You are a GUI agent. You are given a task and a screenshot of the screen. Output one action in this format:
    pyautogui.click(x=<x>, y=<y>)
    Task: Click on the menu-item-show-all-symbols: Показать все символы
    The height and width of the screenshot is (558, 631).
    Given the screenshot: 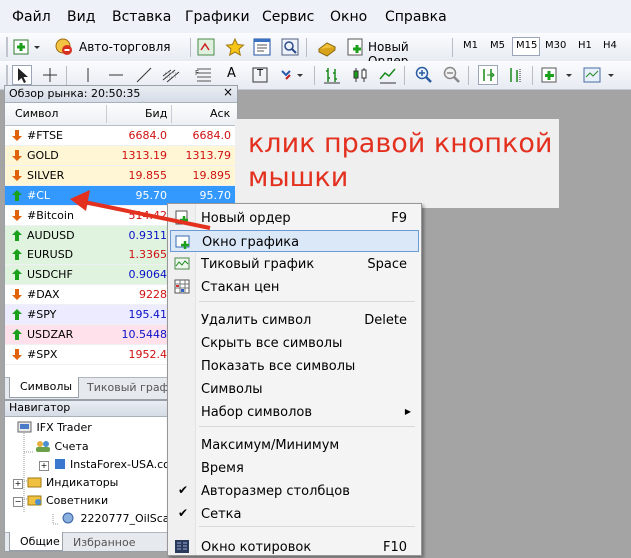 What is the action you would take?
    pyautogui.click(x=294, y=366)
    